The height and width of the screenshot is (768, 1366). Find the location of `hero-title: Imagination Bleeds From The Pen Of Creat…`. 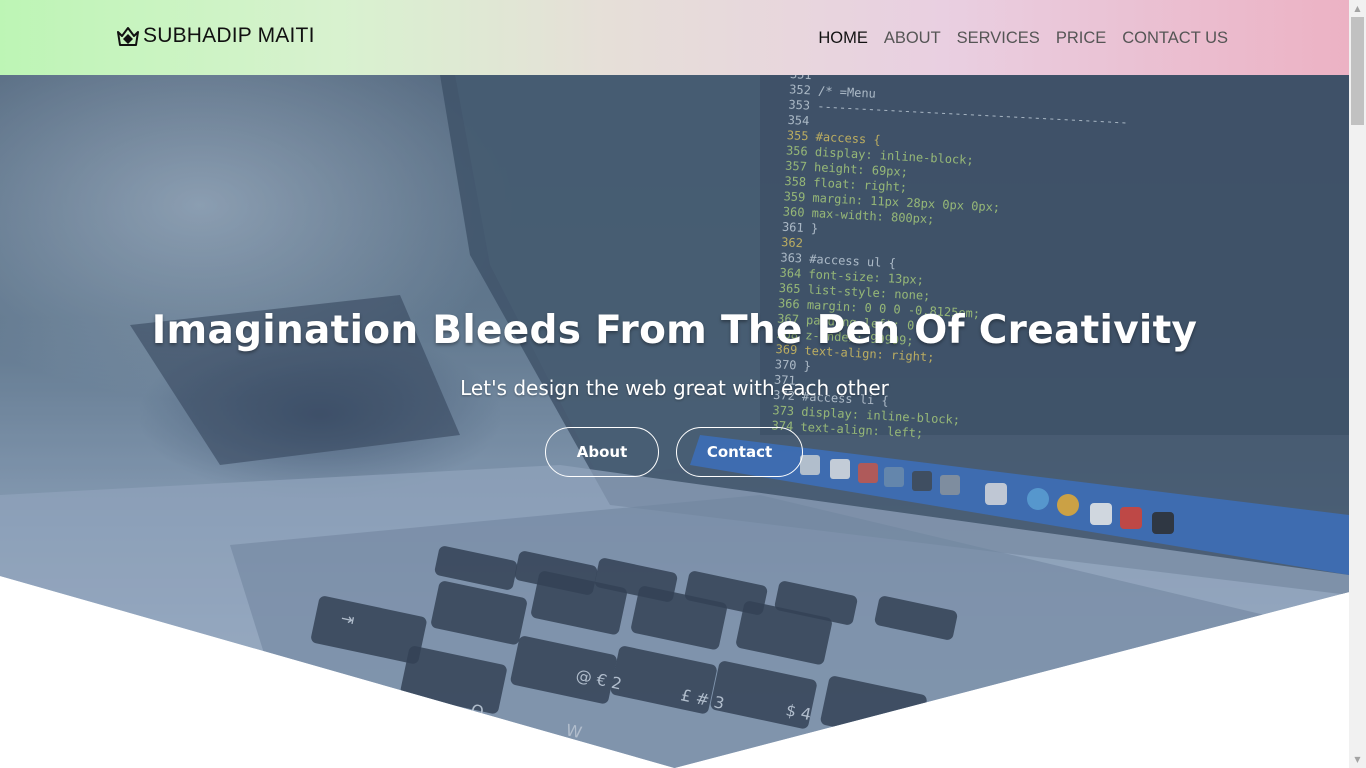

hero-title: Imagination Bleeds From The Pen Of Creat… is located at coordinates (674, 330).